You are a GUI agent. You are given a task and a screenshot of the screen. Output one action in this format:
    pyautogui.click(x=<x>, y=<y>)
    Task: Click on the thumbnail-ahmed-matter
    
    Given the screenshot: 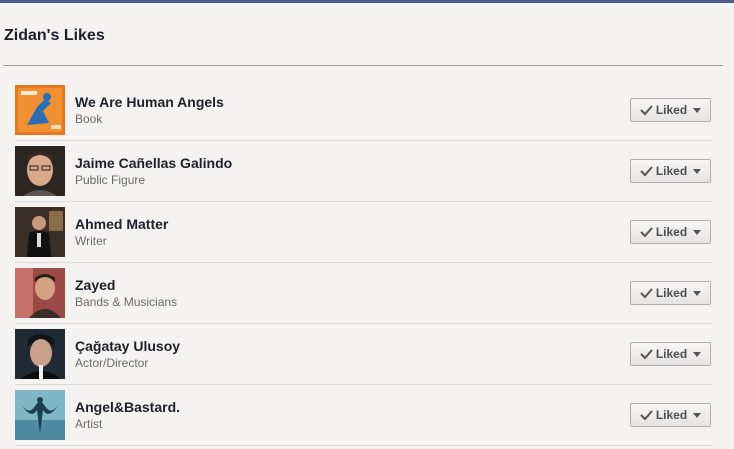 What is the action you would take?
    pyautogui.click(x=40, y=232)
    